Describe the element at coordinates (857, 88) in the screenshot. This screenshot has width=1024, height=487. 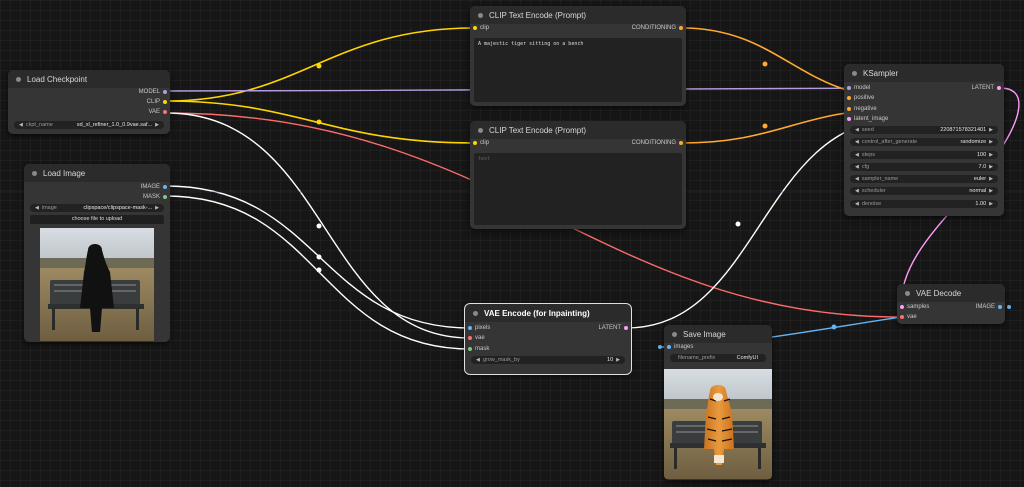
I see `input-model: model` at that location.